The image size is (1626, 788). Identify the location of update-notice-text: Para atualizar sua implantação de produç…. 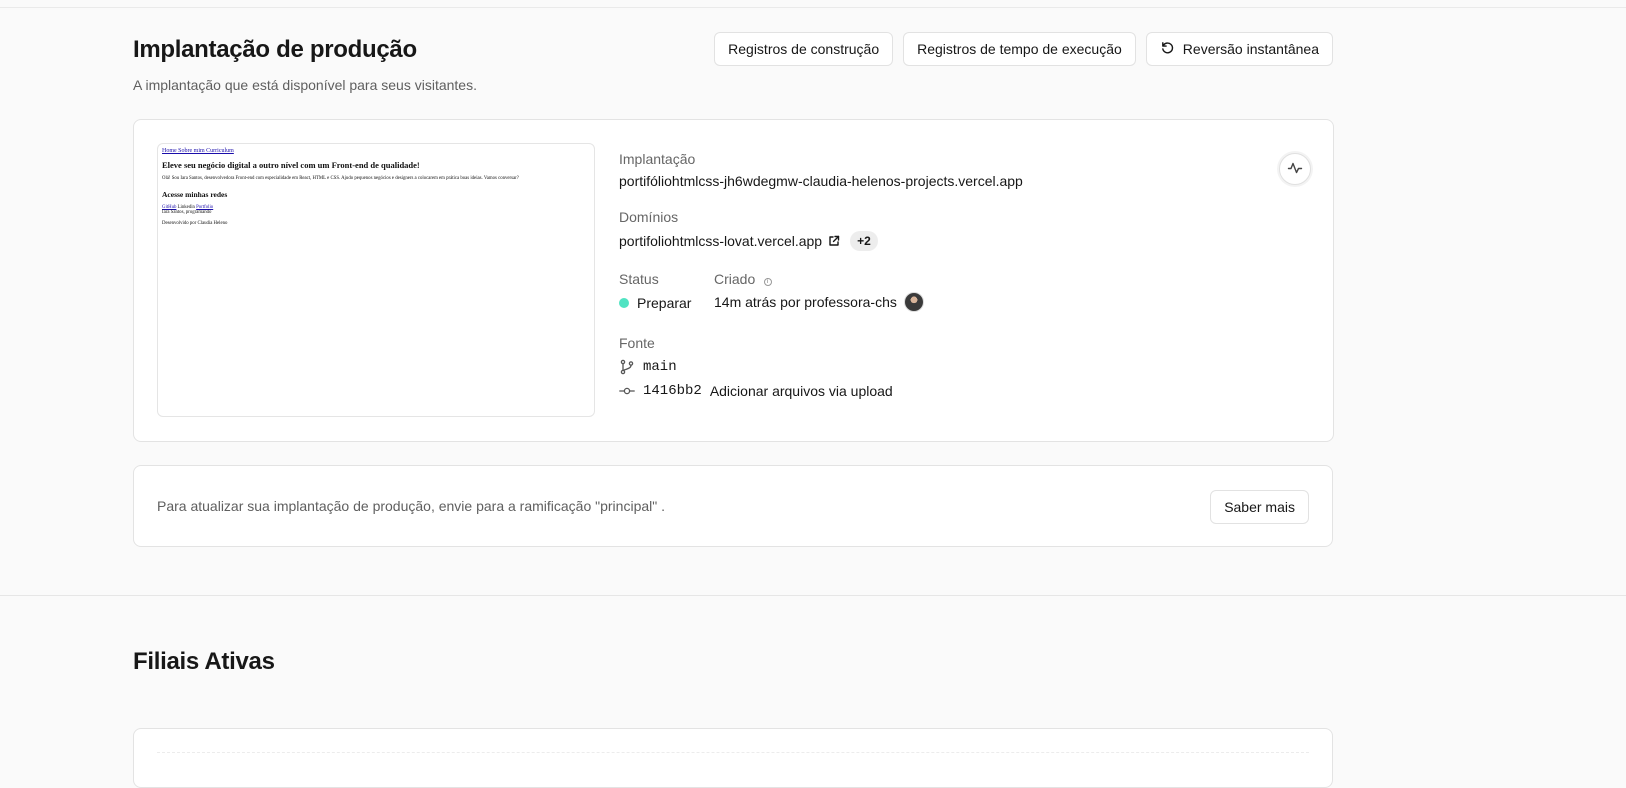
(411, 506).